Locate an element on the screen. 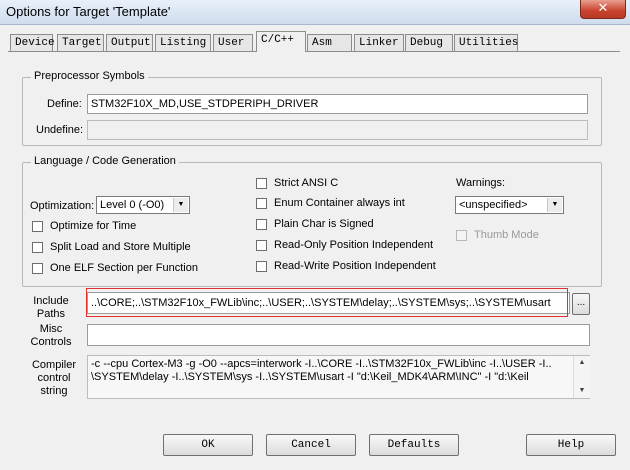  split-load-checkbox: Split Load and Store Multiple is located at coordinates (111, 247).